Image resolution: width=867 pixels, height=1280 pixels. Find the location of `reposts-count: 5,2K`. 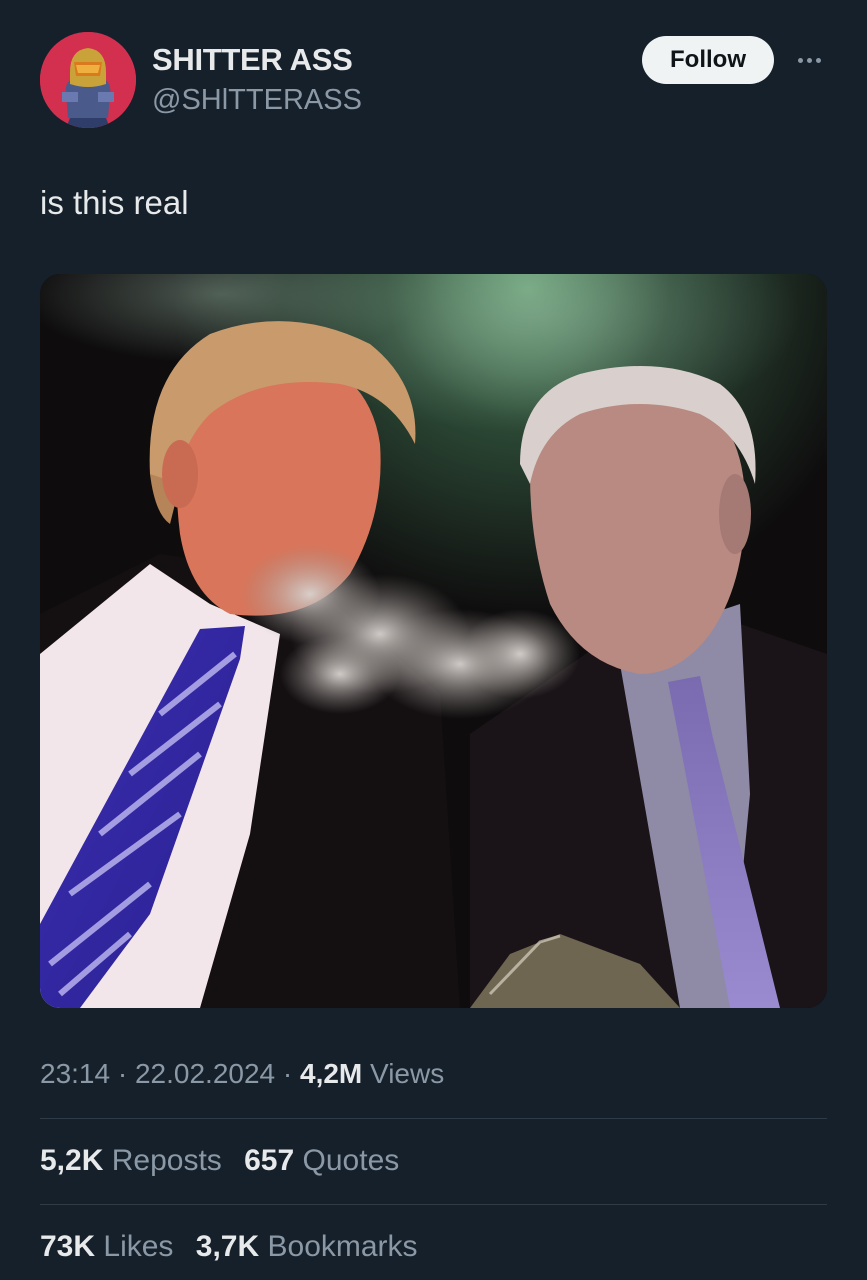

reposts-count: 5,2K is located at coordinates (72, 1160).